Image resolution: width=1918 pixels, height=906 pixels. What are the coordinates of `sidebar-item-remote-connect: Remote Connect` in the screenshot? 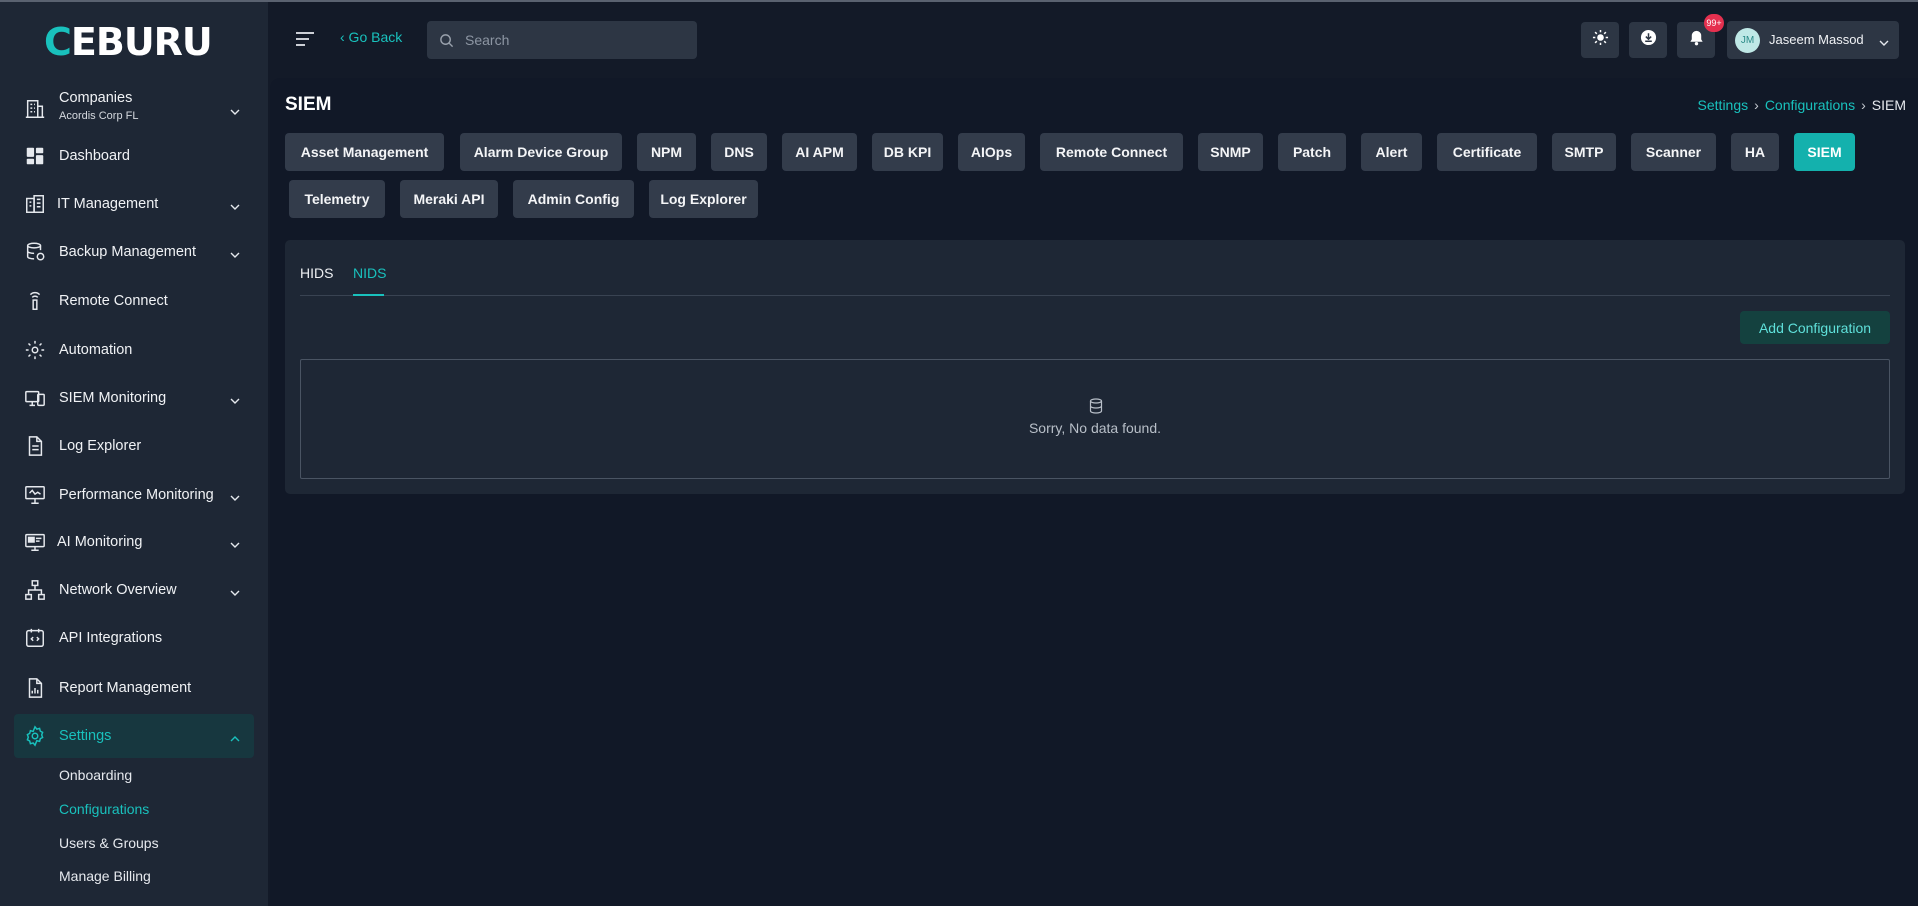 It's located at (134, 301).